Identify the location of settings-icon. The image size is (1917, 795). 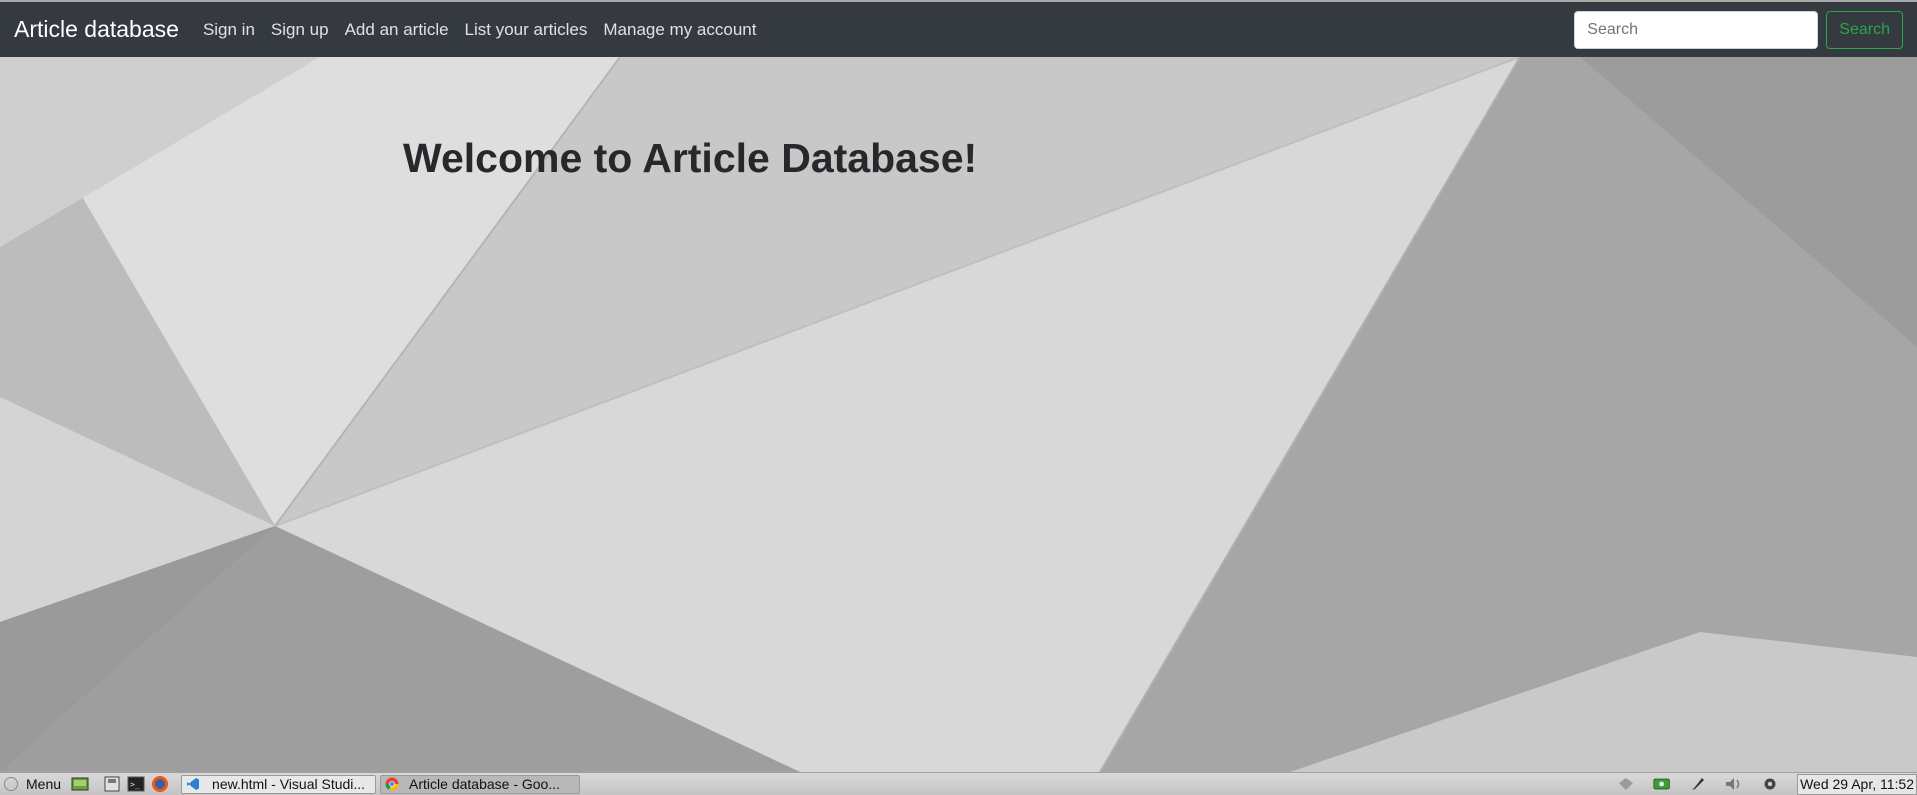
(1770, 784).